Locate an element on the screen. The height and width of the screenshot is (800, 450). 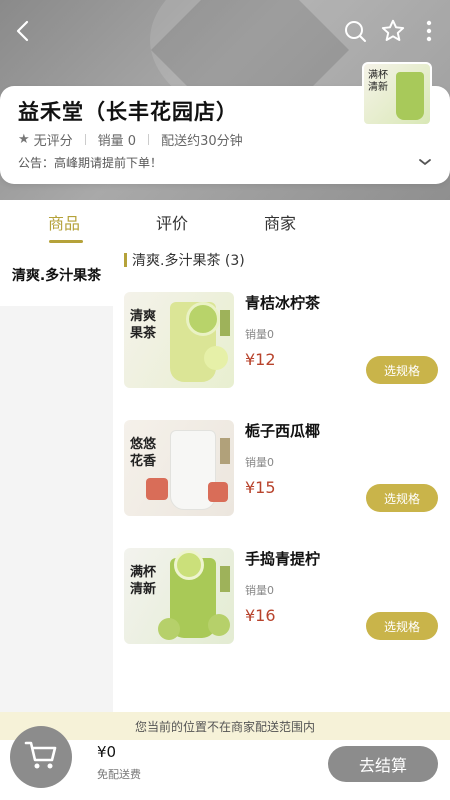
cart-total: ¥0 is located at coordinates (107, 752).